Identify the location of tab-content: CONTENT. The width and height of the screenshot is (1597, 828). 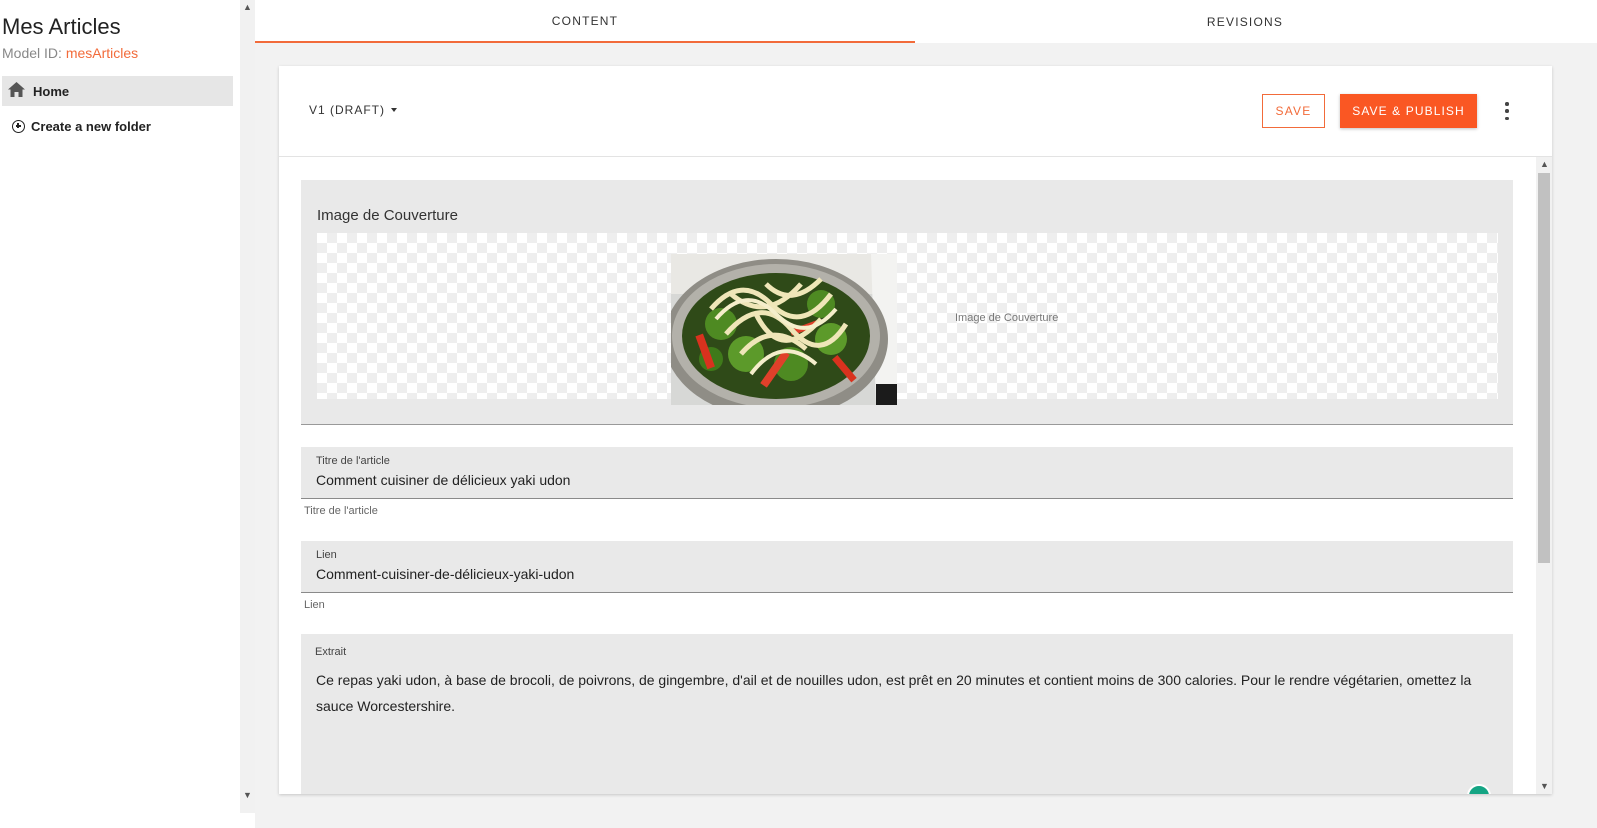
(585, 21).